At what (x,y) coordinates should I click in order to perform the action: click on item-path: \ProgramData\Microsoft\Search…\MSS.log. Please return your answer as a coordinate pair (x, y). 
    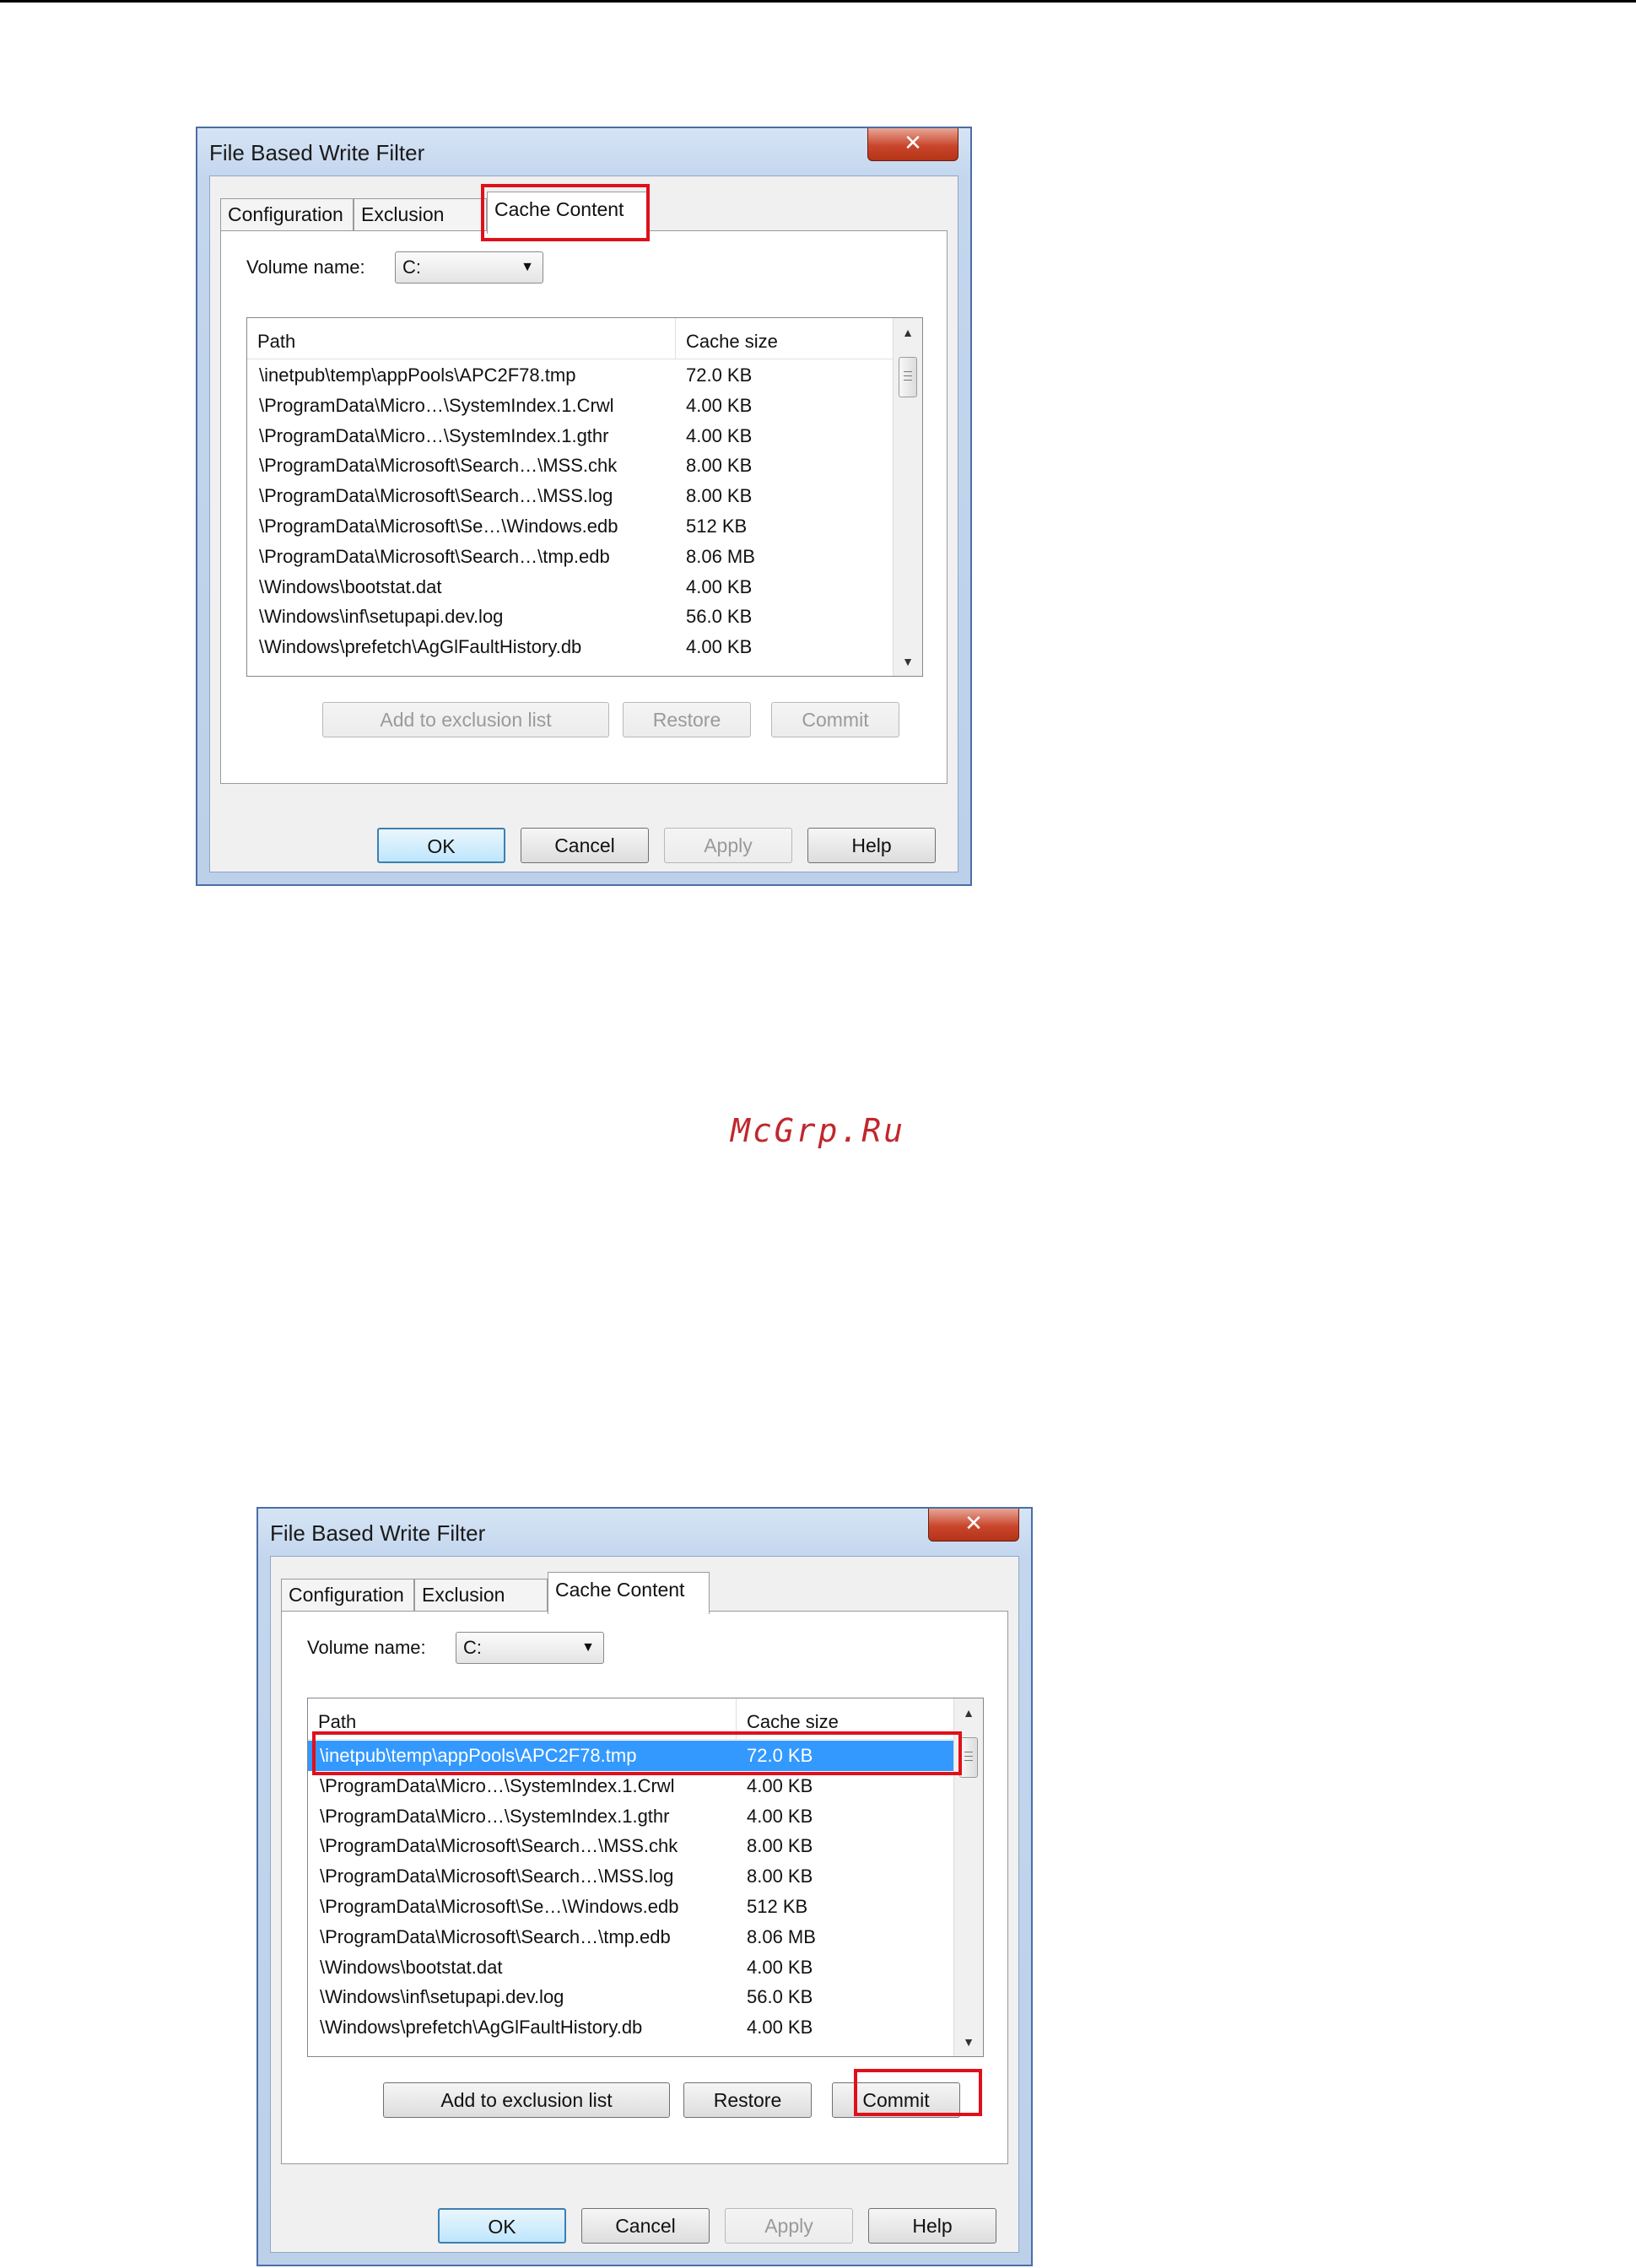
    Looking at the image, I should click on (497, 1876).